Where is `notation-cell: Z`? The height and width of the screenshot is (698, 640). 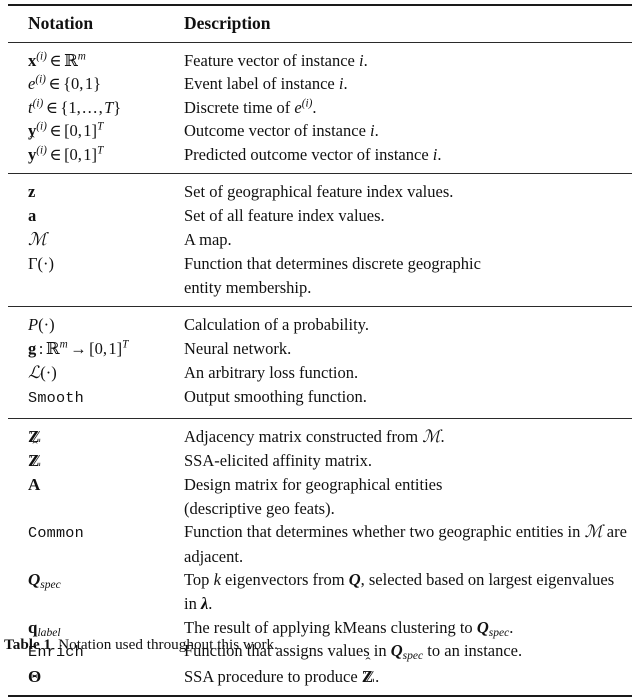 notation-cell: Z is located at coordinates (34, 436).